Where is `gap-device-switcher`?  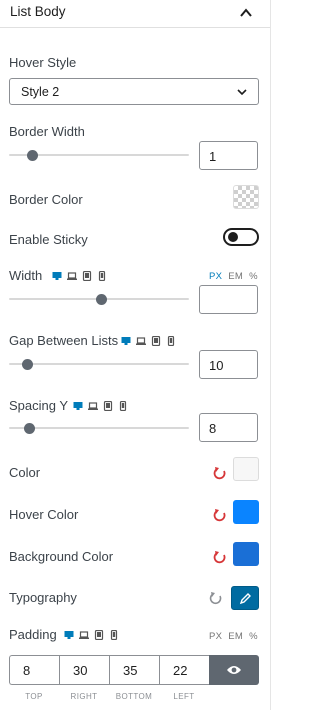
gap-device-switcher is located at coordinates (148, 341).